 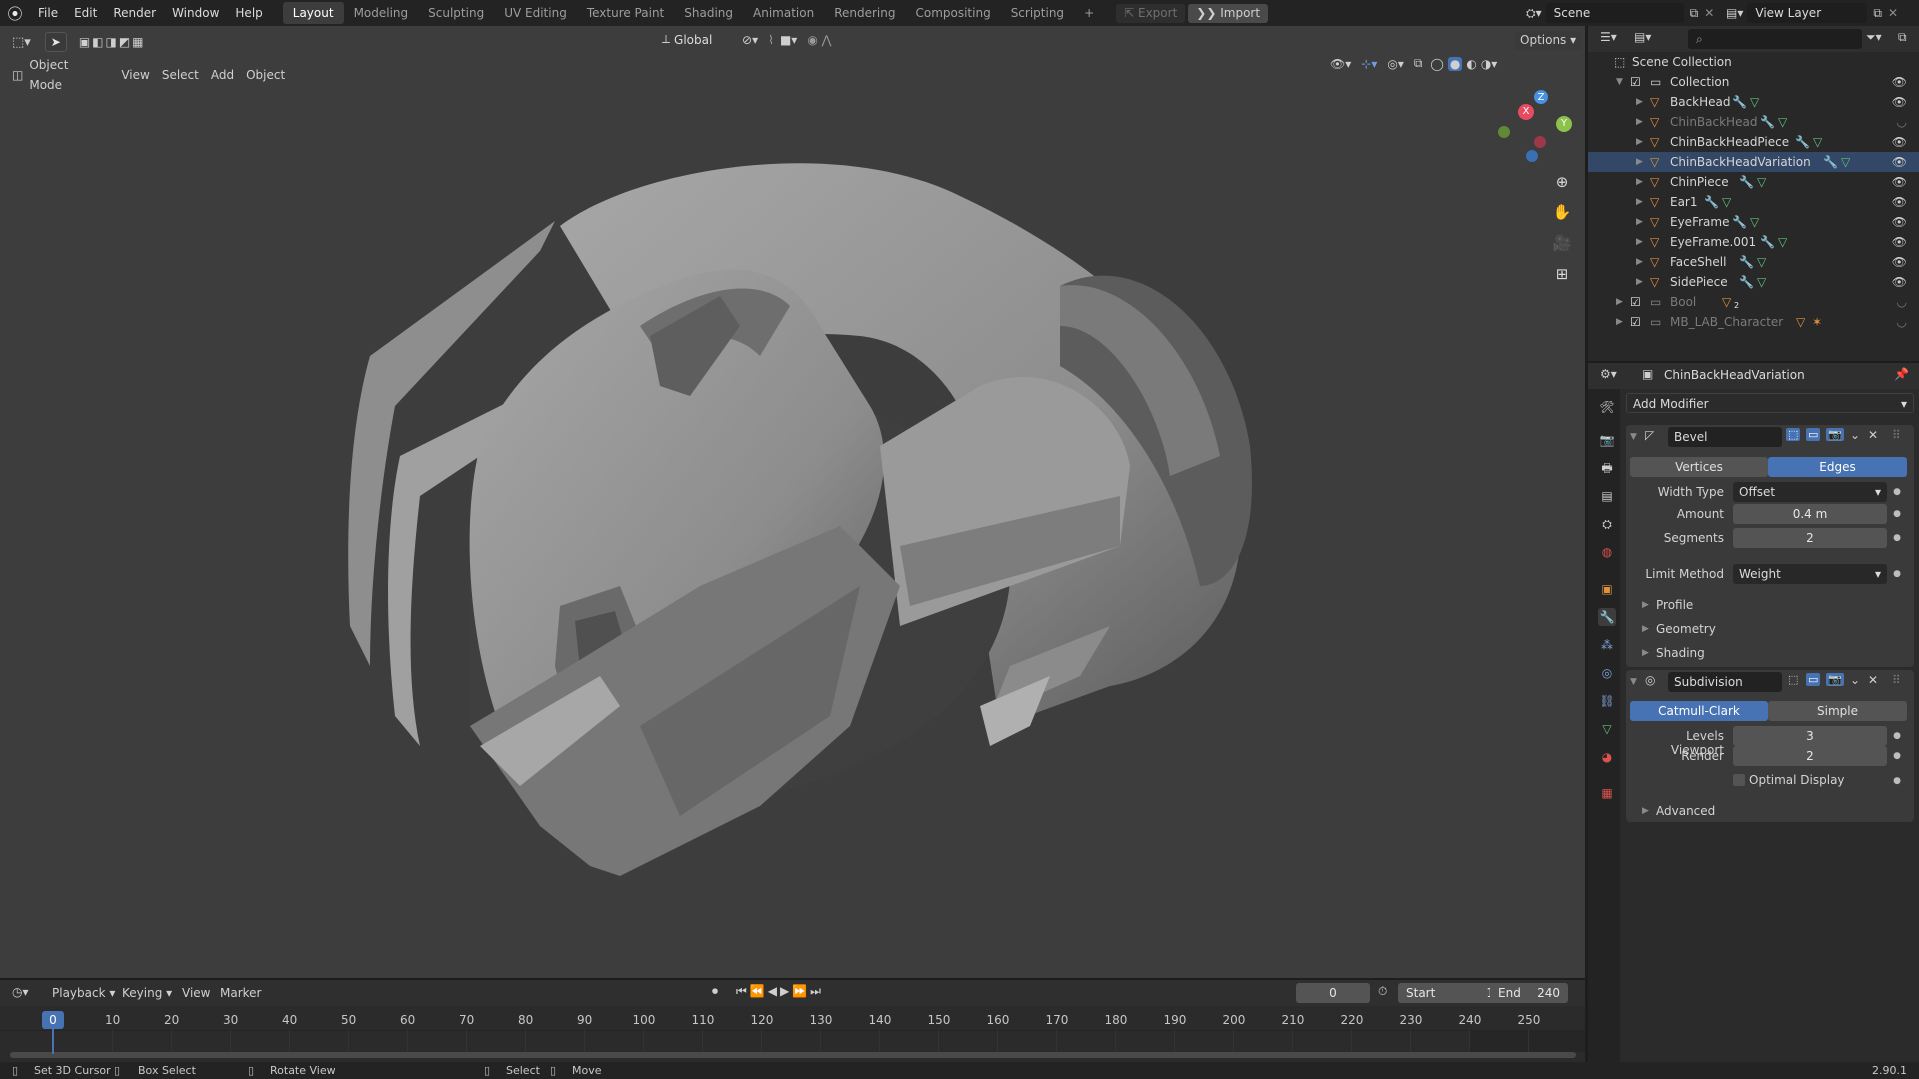 What do you see at coordinates (1607, 793) in the screenshot?
I see `texture-tab-icon: ▦` at bounding box center [1607, 793].